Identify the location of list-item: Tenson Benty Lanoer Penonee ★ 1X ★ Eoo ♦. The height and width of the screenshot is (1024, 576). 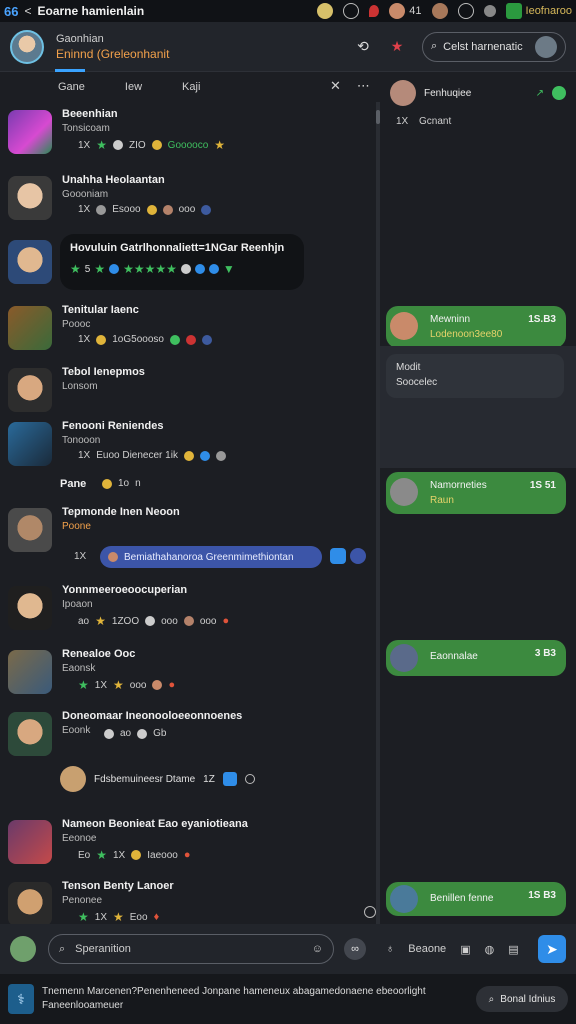
(188, 901).